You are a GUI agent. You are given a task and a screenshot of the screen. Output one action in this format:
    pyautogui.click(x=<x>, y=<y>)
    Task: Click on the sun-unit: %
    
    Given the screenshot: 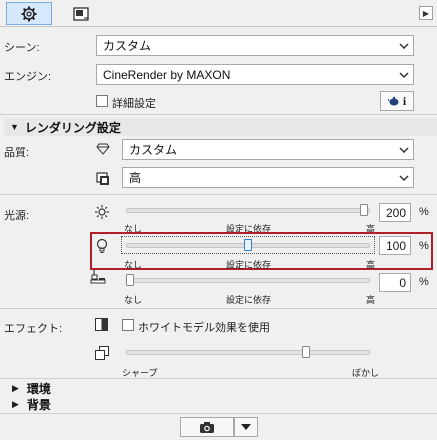 What is the action you would take?
    pyautogui.click(x=424, y=212)
    